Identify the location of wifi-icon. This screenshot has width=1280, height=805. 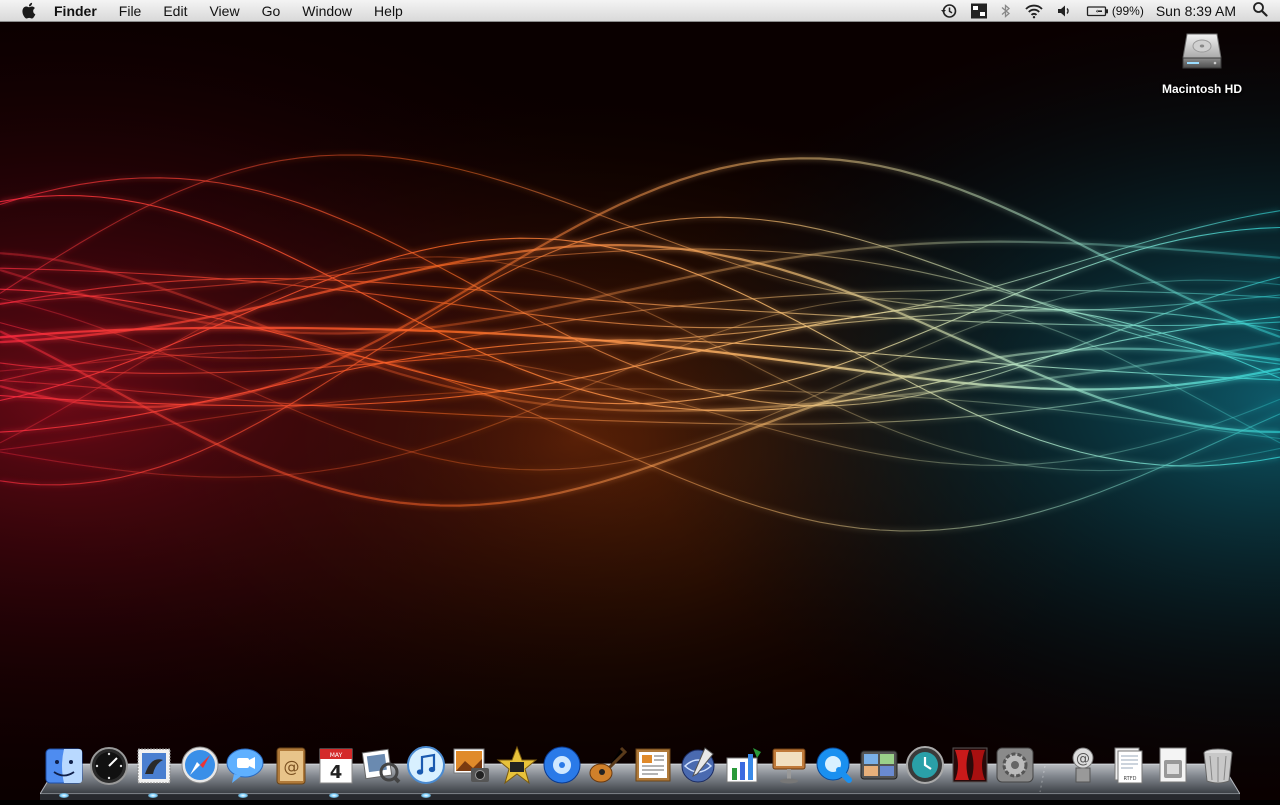
(1034, 11).